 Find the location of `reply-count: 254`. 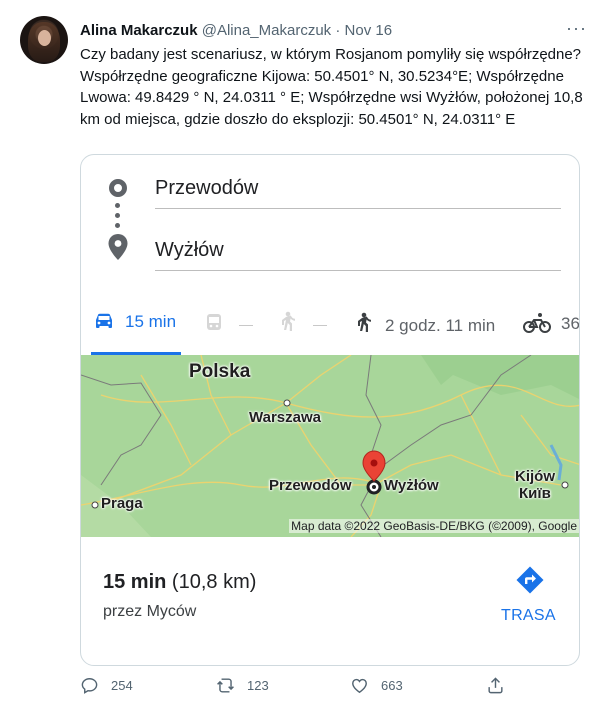

reply-count: 254 is located at coordinates (122, 685).